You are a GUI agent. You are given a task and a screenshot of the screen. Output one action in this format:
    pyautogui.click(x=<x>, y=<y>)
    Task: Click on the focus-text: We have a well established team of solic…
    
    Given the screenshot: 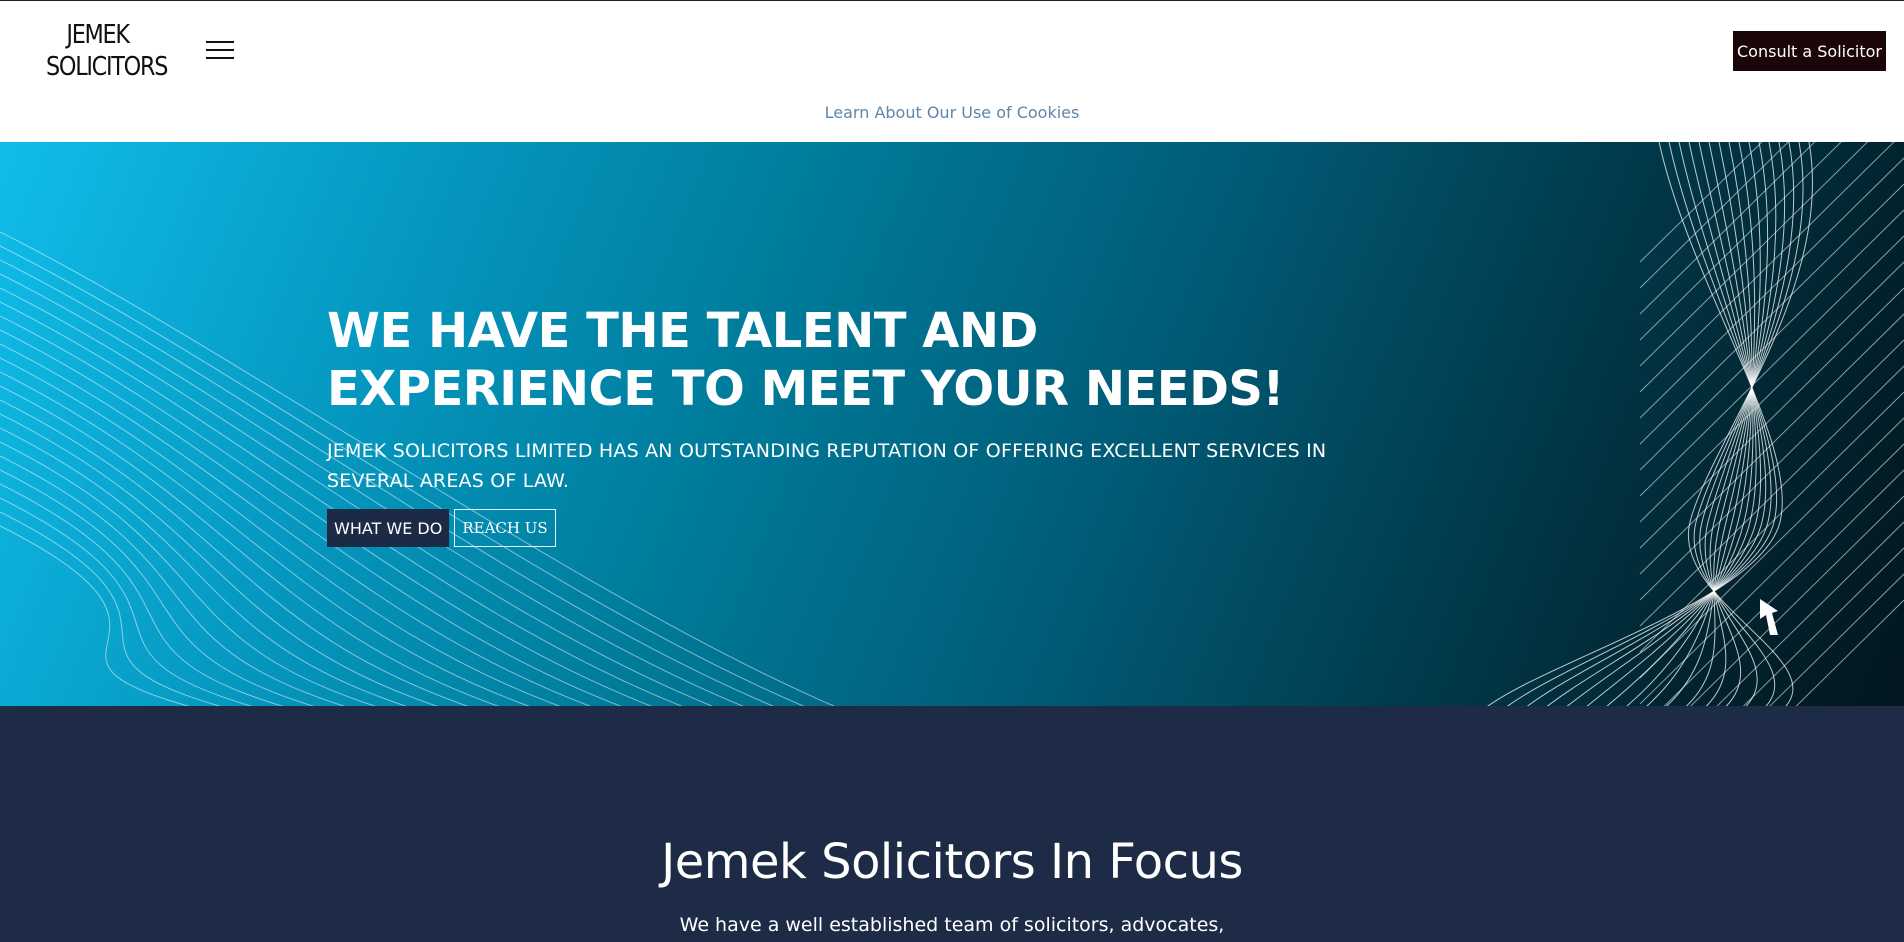 What is the action you would take?
    pyautogui.click(x=952, y=925)
    